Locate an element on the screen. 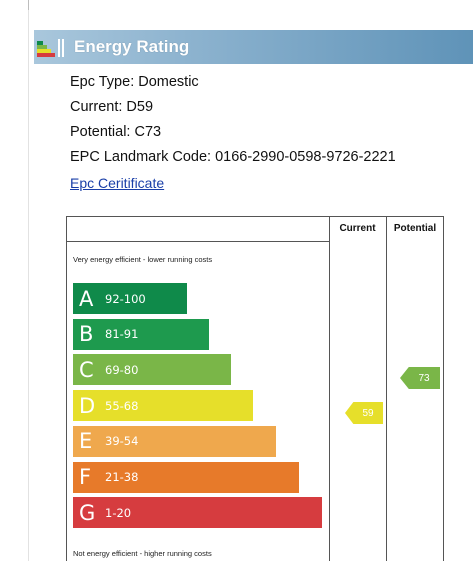 Image resolution: width=473 pixels, height=561 pixels. band-letter: C is located at coordinates (86, 369).